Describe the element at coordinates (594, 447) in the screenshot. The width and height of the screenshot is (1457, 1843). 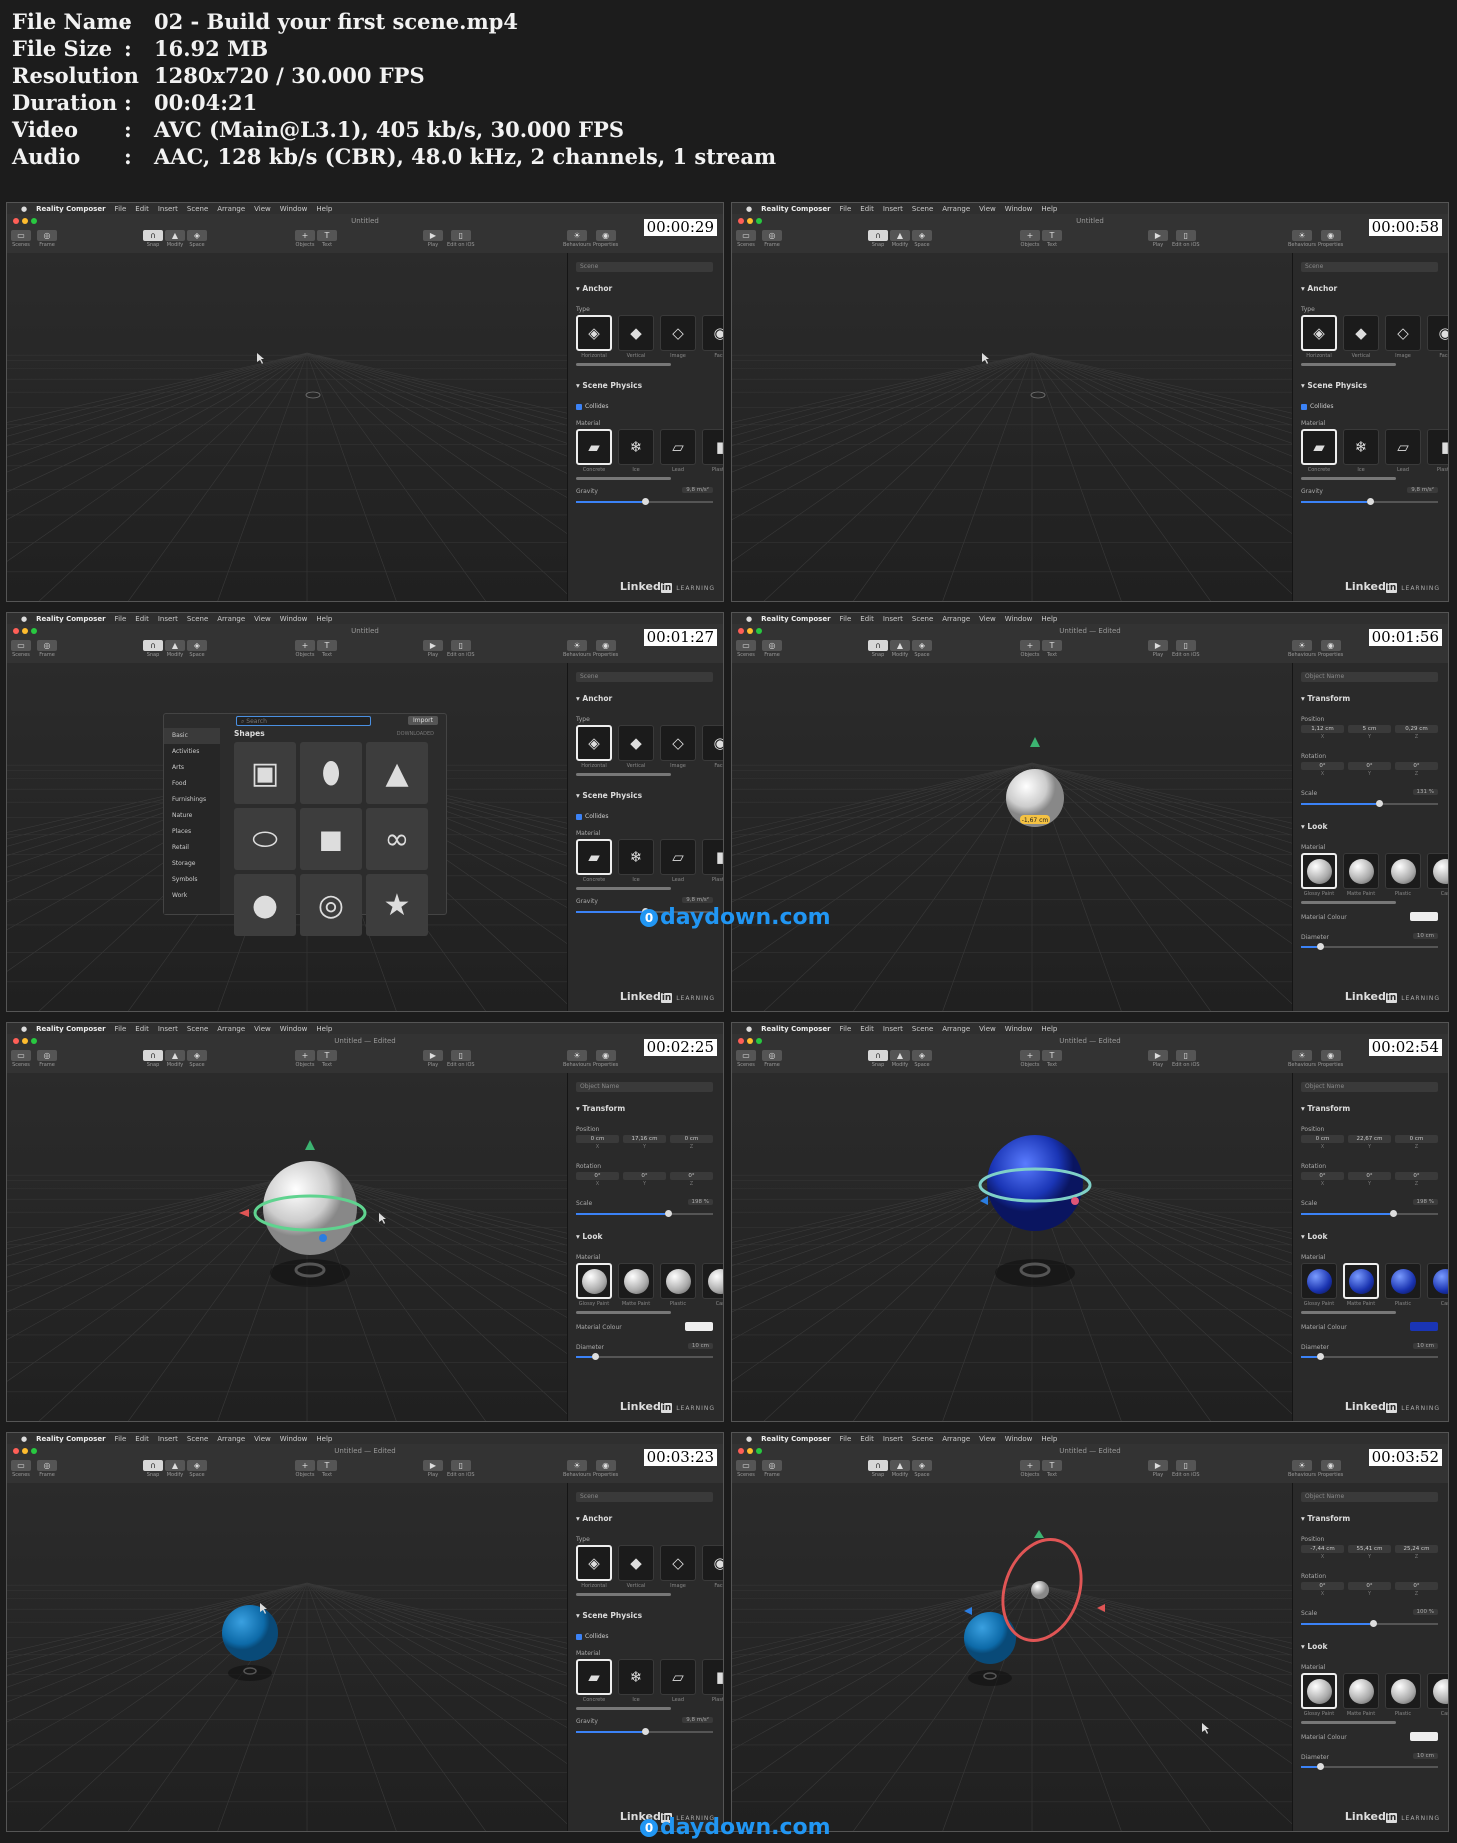
I see `concrete-tile: ▰` at that location.